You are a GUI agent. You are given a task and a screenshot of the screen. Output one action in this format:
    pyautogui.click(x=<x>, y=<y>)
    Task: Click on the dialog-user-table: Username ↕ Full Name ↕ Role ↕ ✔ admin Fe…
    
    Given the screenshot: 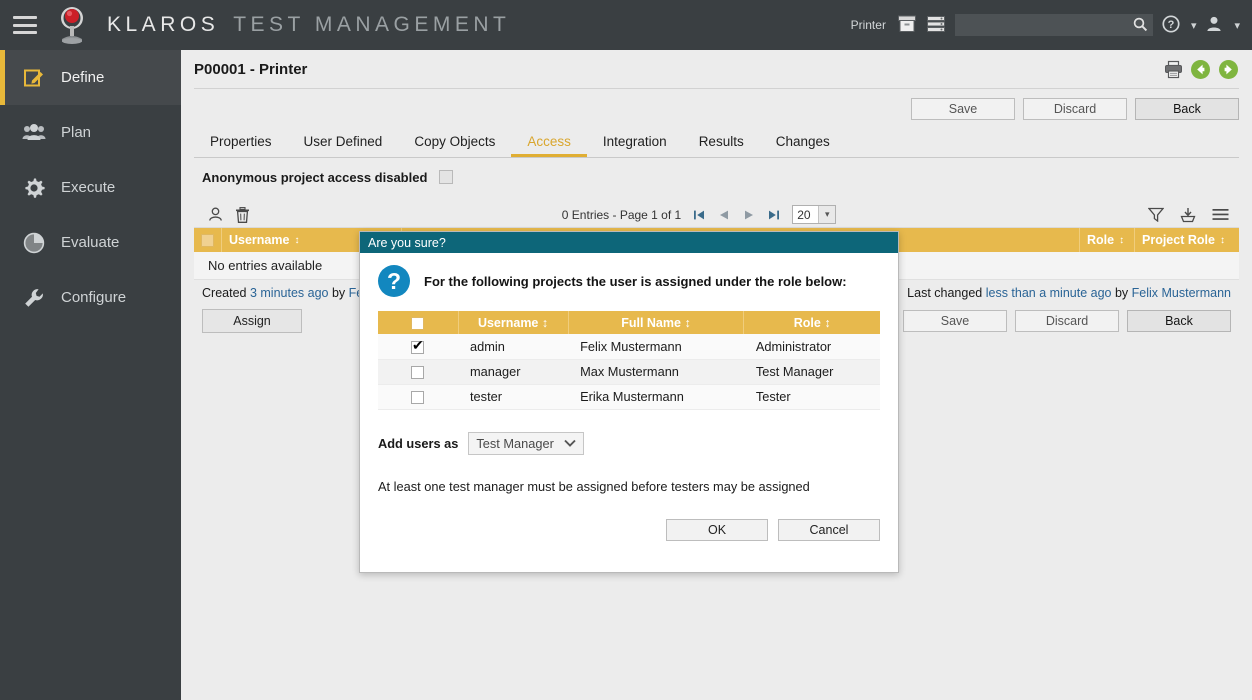 What is the action you would take?
    pyautogui.click(x=629, y=360)
    